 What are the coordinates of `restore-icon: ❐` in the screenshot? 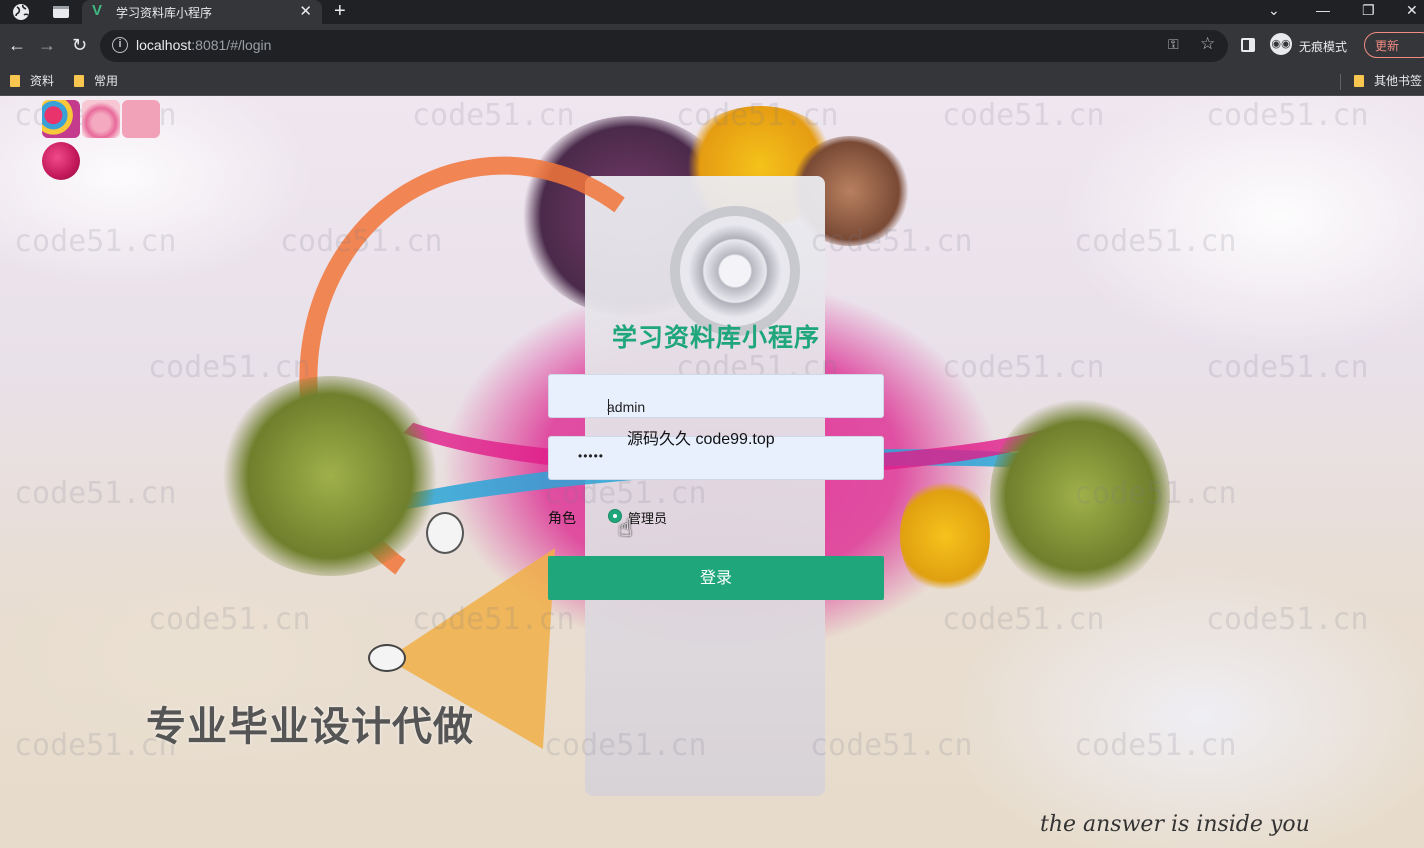 It's located at (1368, 10).